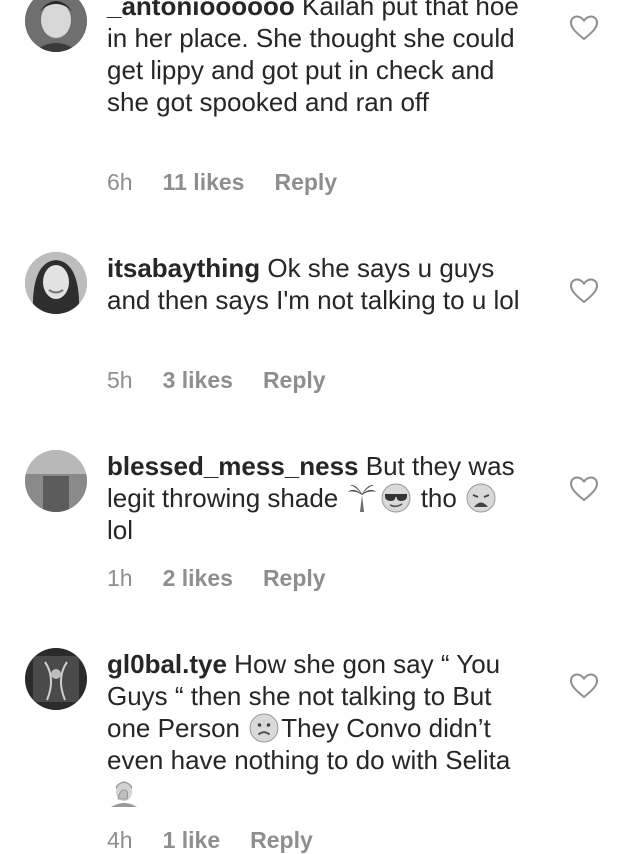 The height and width of the screenshot is (854, 640). Describe the element at coordinates (120, 182) in the screenshot. I see `comment-timestamp: 6h` at that location.